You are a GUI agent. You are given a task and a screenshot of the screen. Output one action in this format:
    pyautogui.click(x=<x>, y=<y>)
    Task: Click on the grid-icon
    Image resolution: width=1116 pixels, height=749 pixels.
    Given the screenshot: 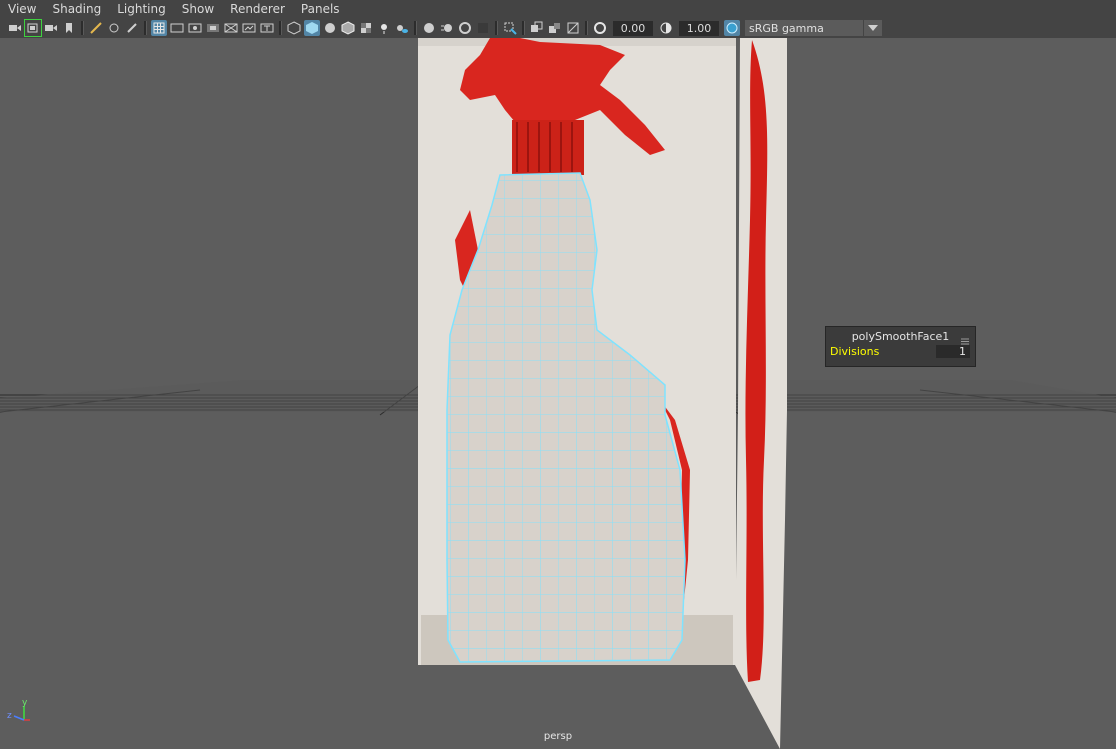 What is the action you would take?
    pyautogui.click(x=159, y=28)
    